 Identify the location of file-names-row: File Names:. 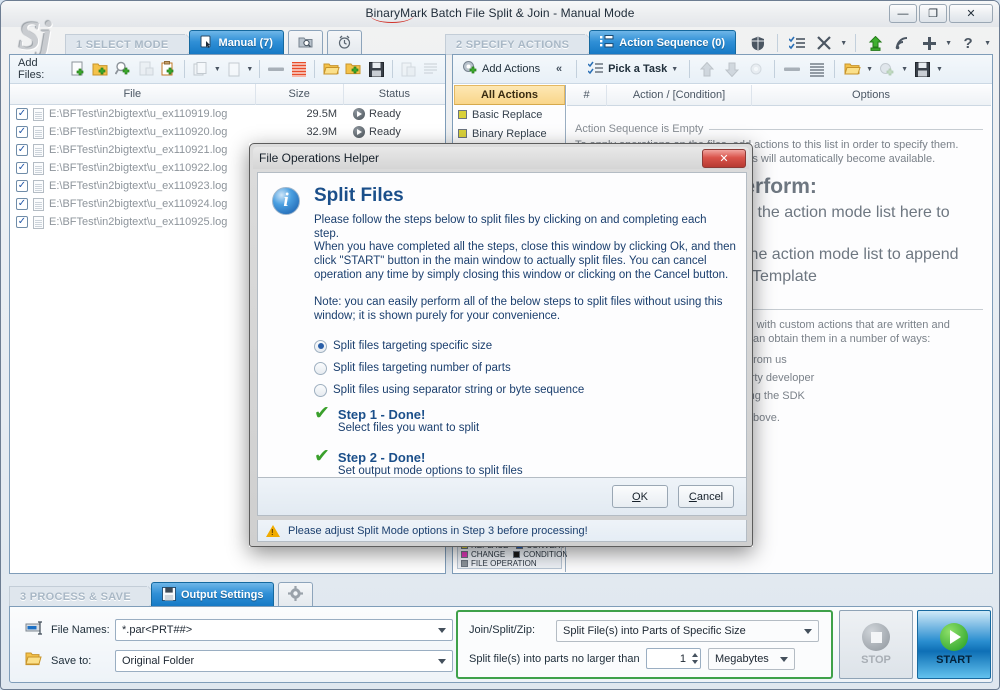
(73, 629).